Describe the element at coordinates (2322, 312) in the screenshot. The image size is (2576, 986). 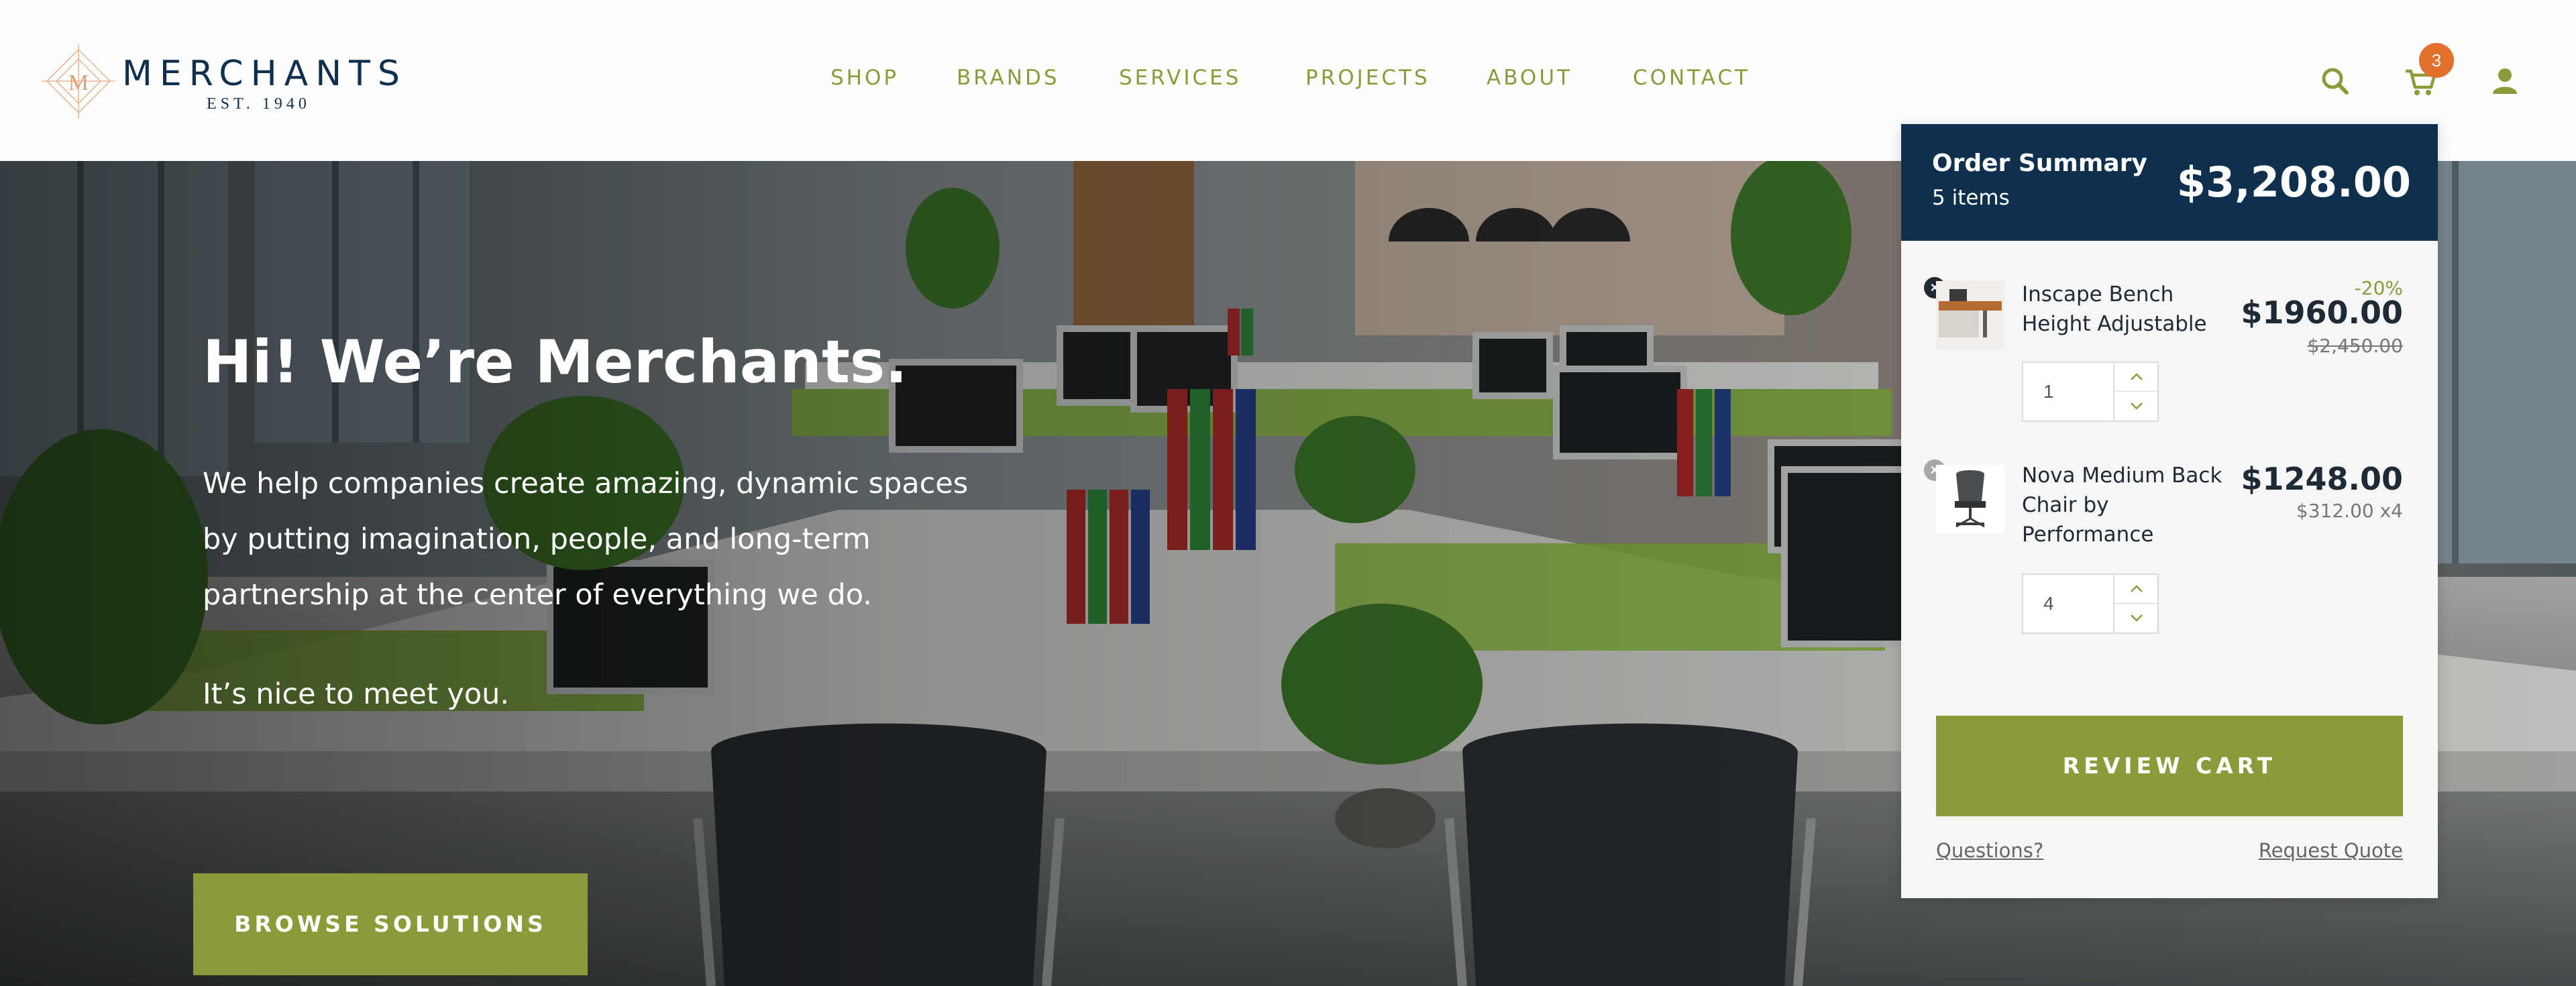
I see `item-price: $1960.00` at that location.